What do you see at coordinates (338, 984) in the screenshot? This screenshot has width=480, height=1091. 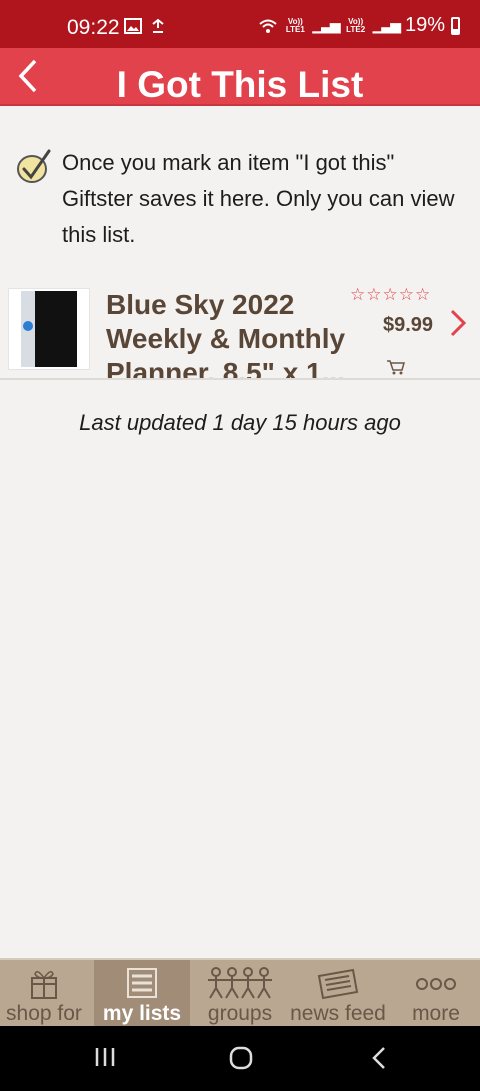 I see `newspaper-icon` at bounding box center [338, 984].